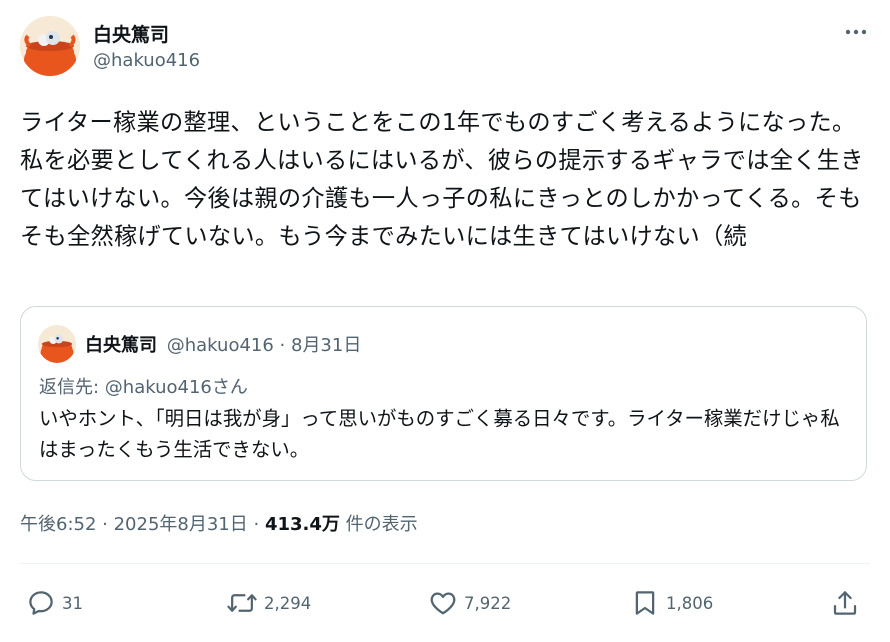 The width and height of the screenshot is (890, 642). What do you see at coordinates (143, 387) in the screenshot?
I see `quoted-reply-to: 返信先: @hakuo416さん` at bounding box center [143, 387].